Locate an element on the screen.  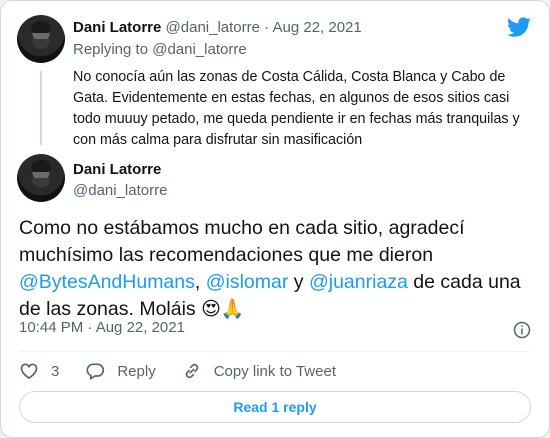
action-bar: 3 Reply Copy link to Tweet is located at coordinates (190, 371).